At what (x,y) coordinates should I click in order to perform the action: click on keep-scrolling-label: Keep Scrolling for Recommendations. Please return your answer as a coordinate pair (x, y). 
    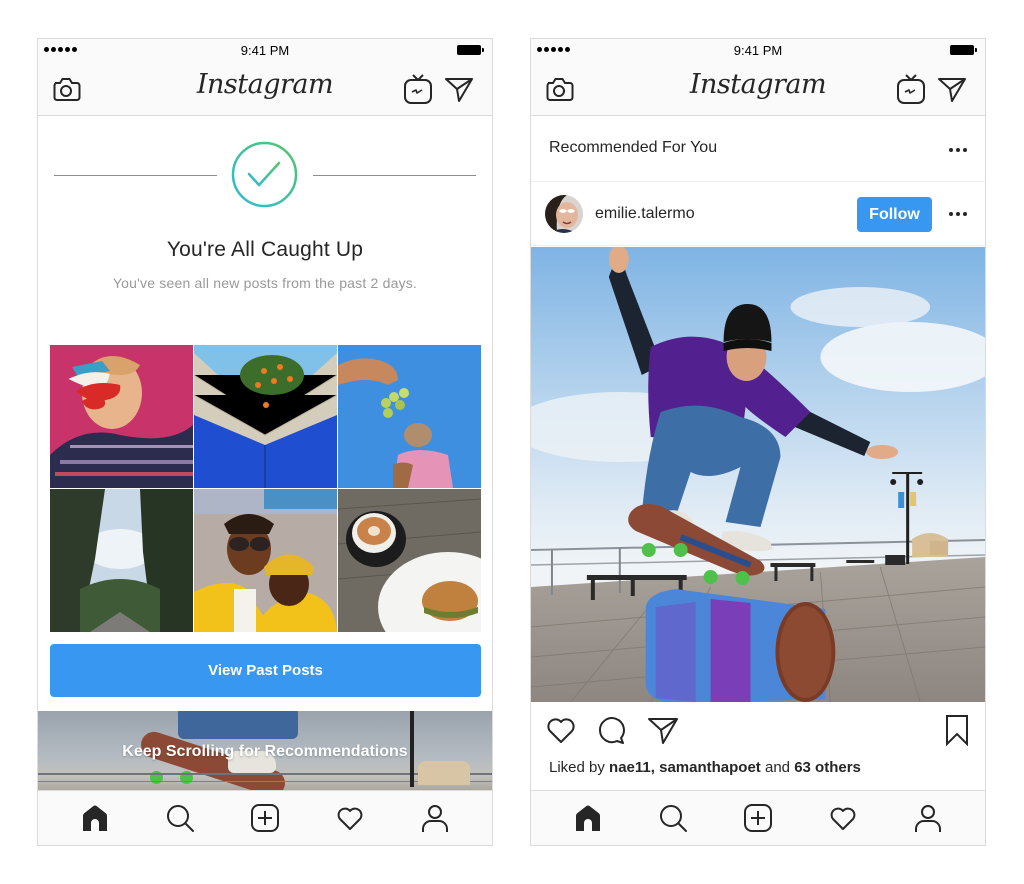
    Looking at the image, I should click on (265, 751).